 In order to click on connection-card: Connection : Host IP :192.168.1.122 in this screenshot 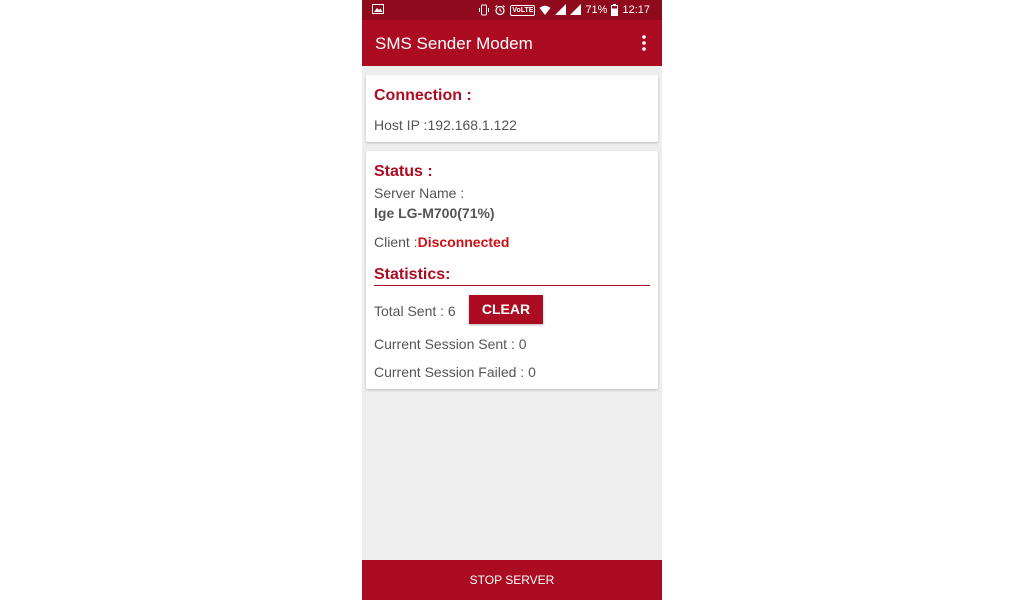, I will do `click(512, 108)`.